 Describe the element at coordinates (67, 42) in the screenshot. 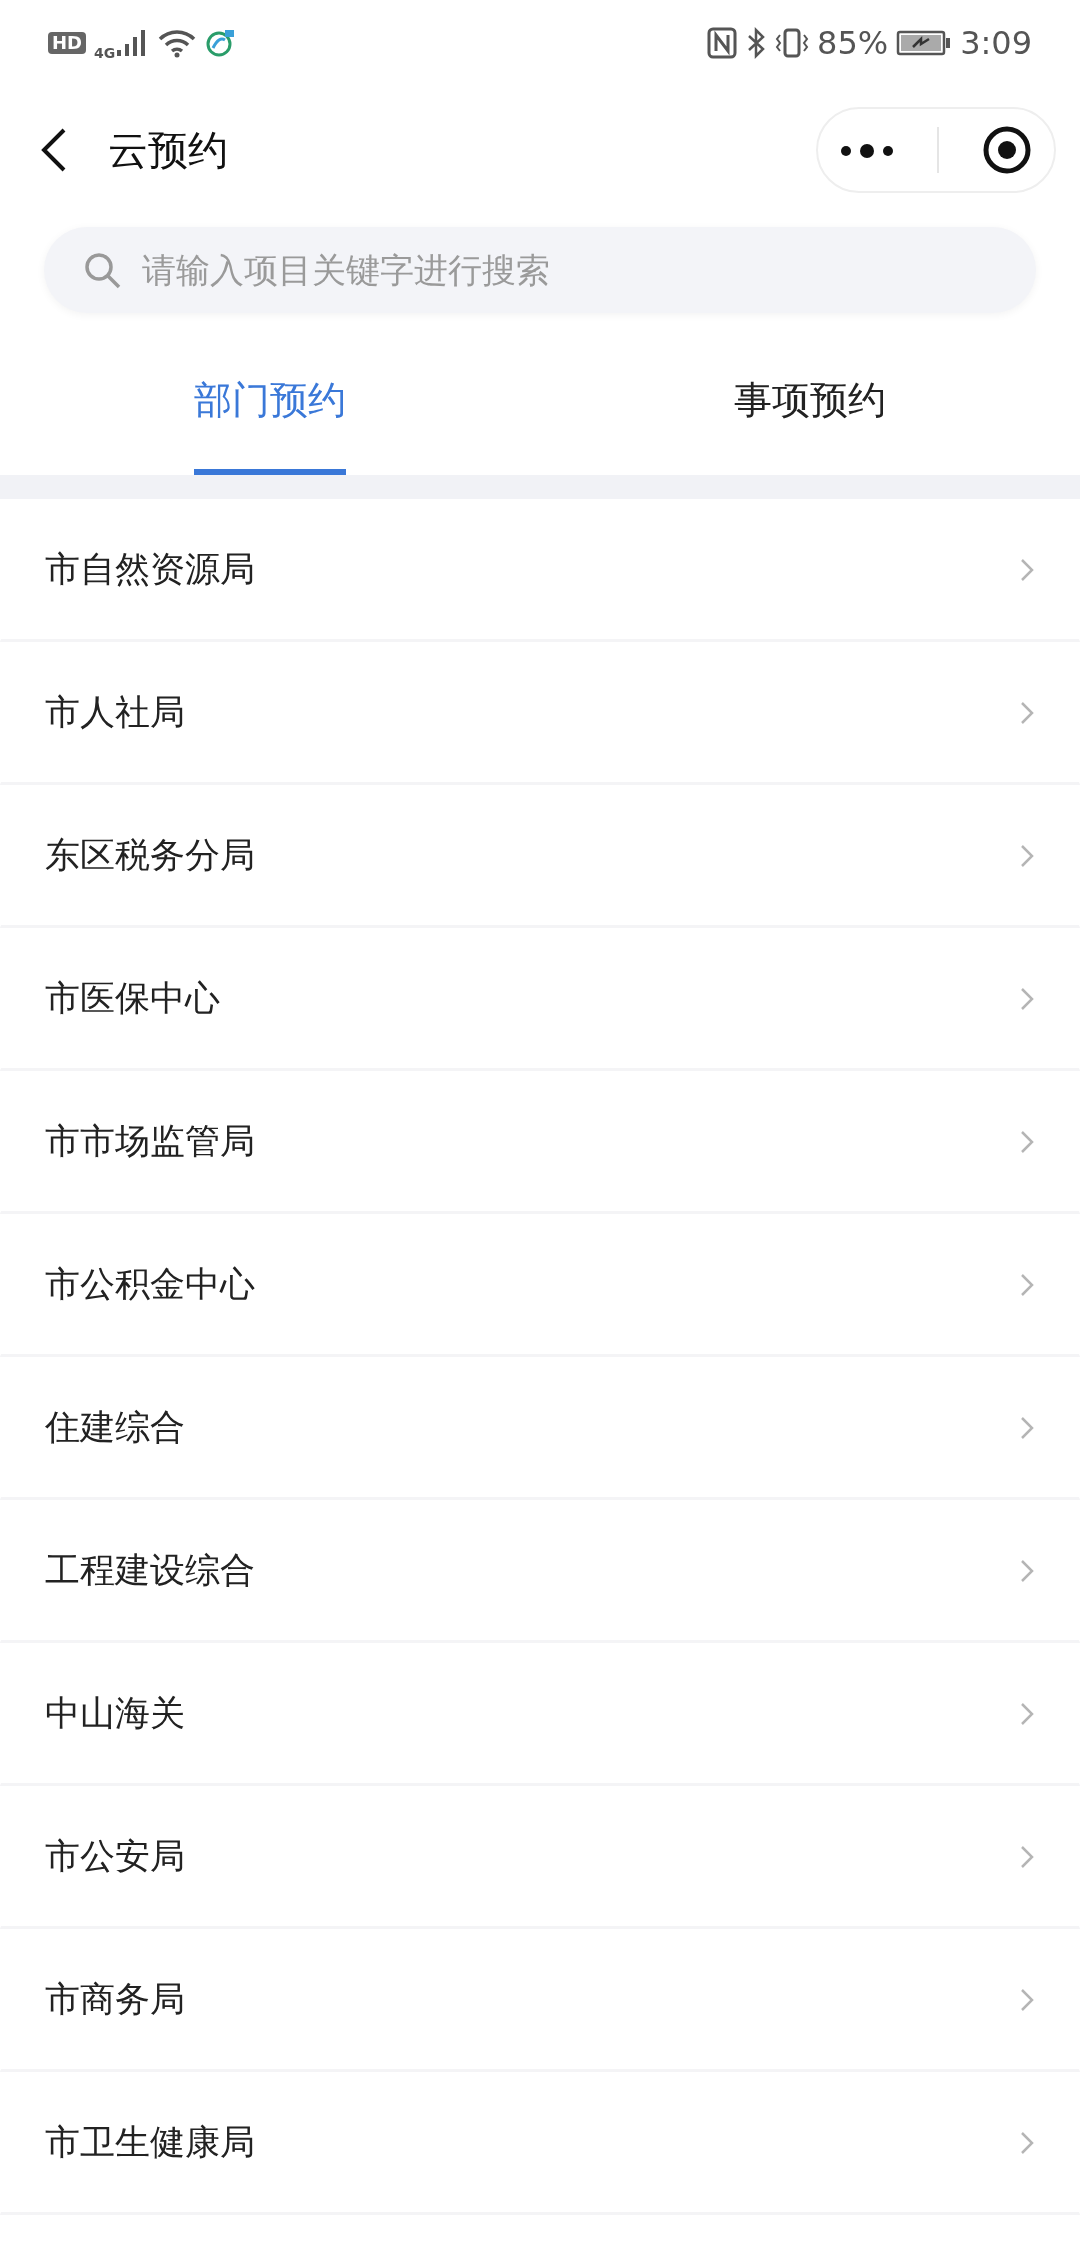

I see `hd-icon: HD` at that location.